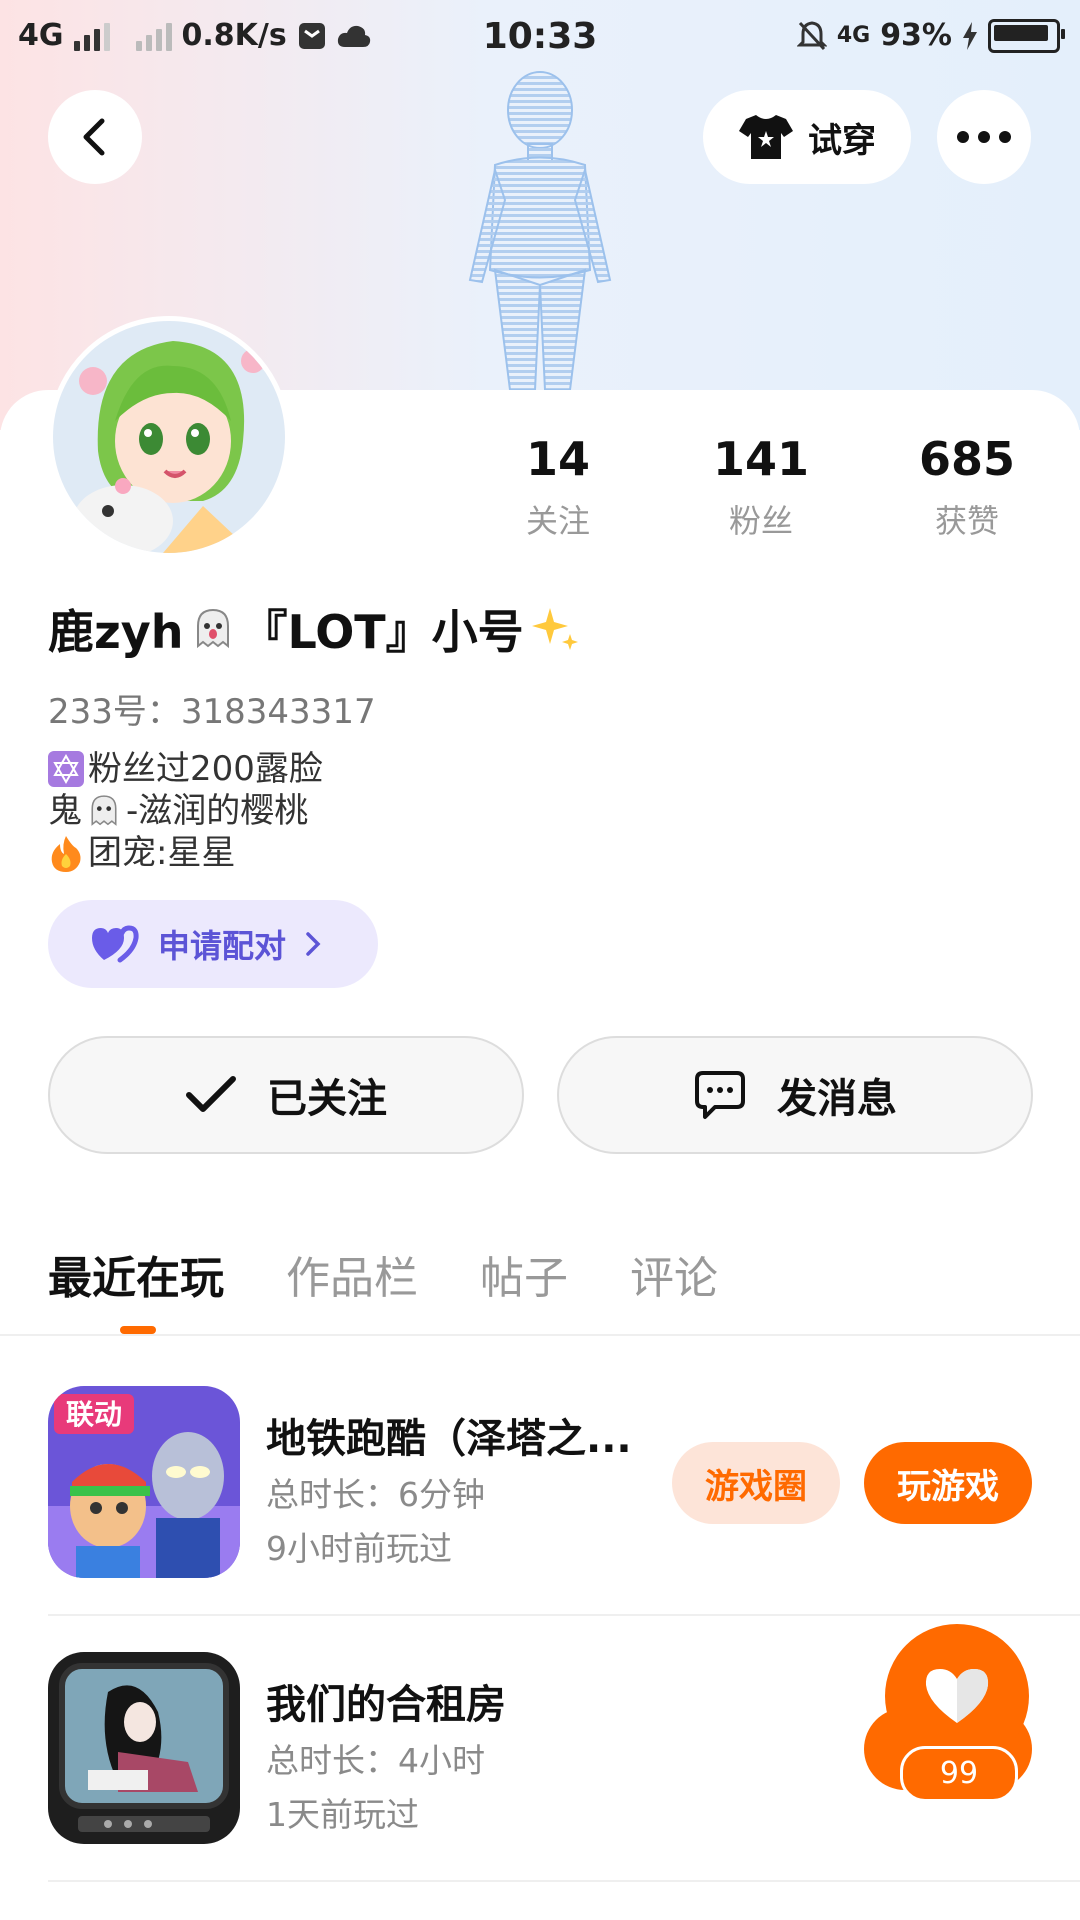 The width and height of the screenshot is (1080, 1920). I want to click on likes-count: 685, so click(967, 459).